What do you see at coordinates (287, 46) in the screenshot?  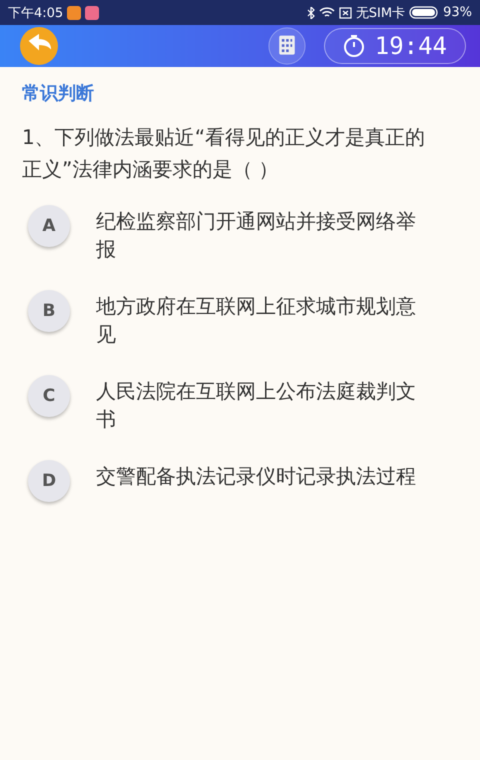 I see `calculator-button` at bounding box center [287, 46].